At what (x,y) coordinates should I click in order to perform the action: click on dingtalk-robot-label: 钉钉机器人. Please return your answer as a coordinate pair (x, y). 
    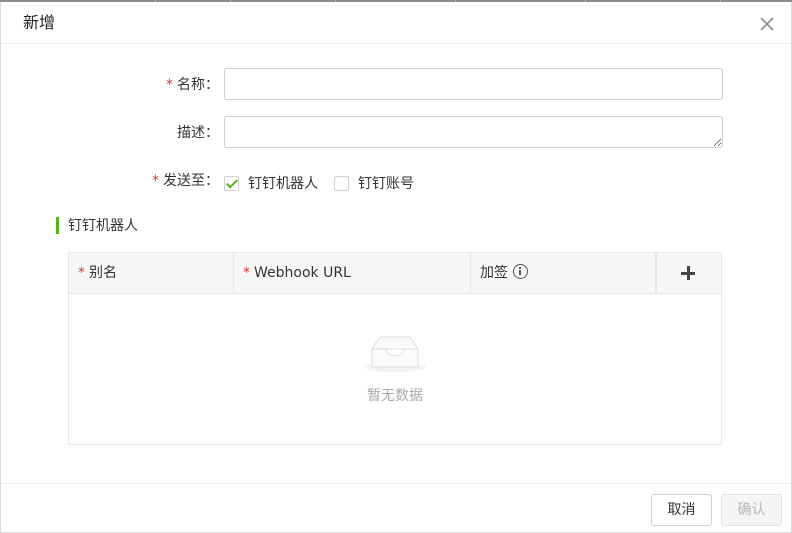
    Looking at the image, I should click on (283, 184).